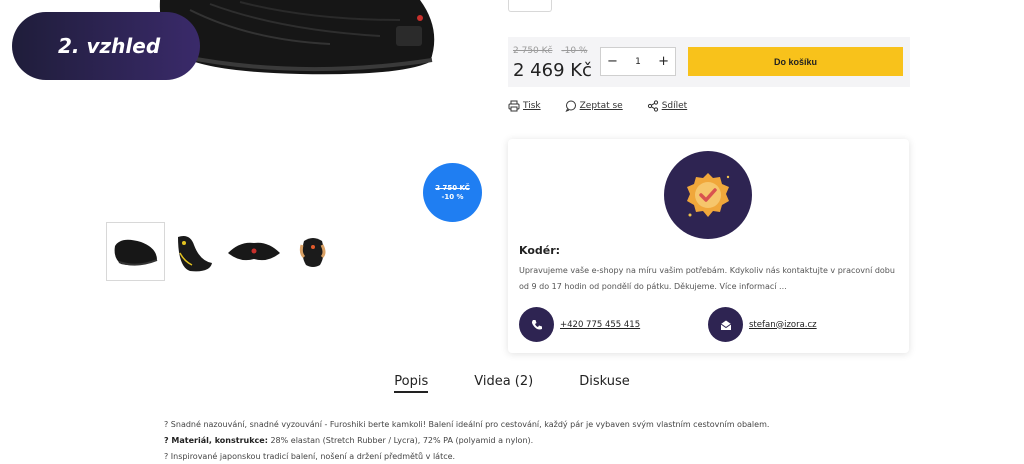 This screenshot has height=464, width=1024. I want to click on contact-title: Kodér:, so click(540, 250).